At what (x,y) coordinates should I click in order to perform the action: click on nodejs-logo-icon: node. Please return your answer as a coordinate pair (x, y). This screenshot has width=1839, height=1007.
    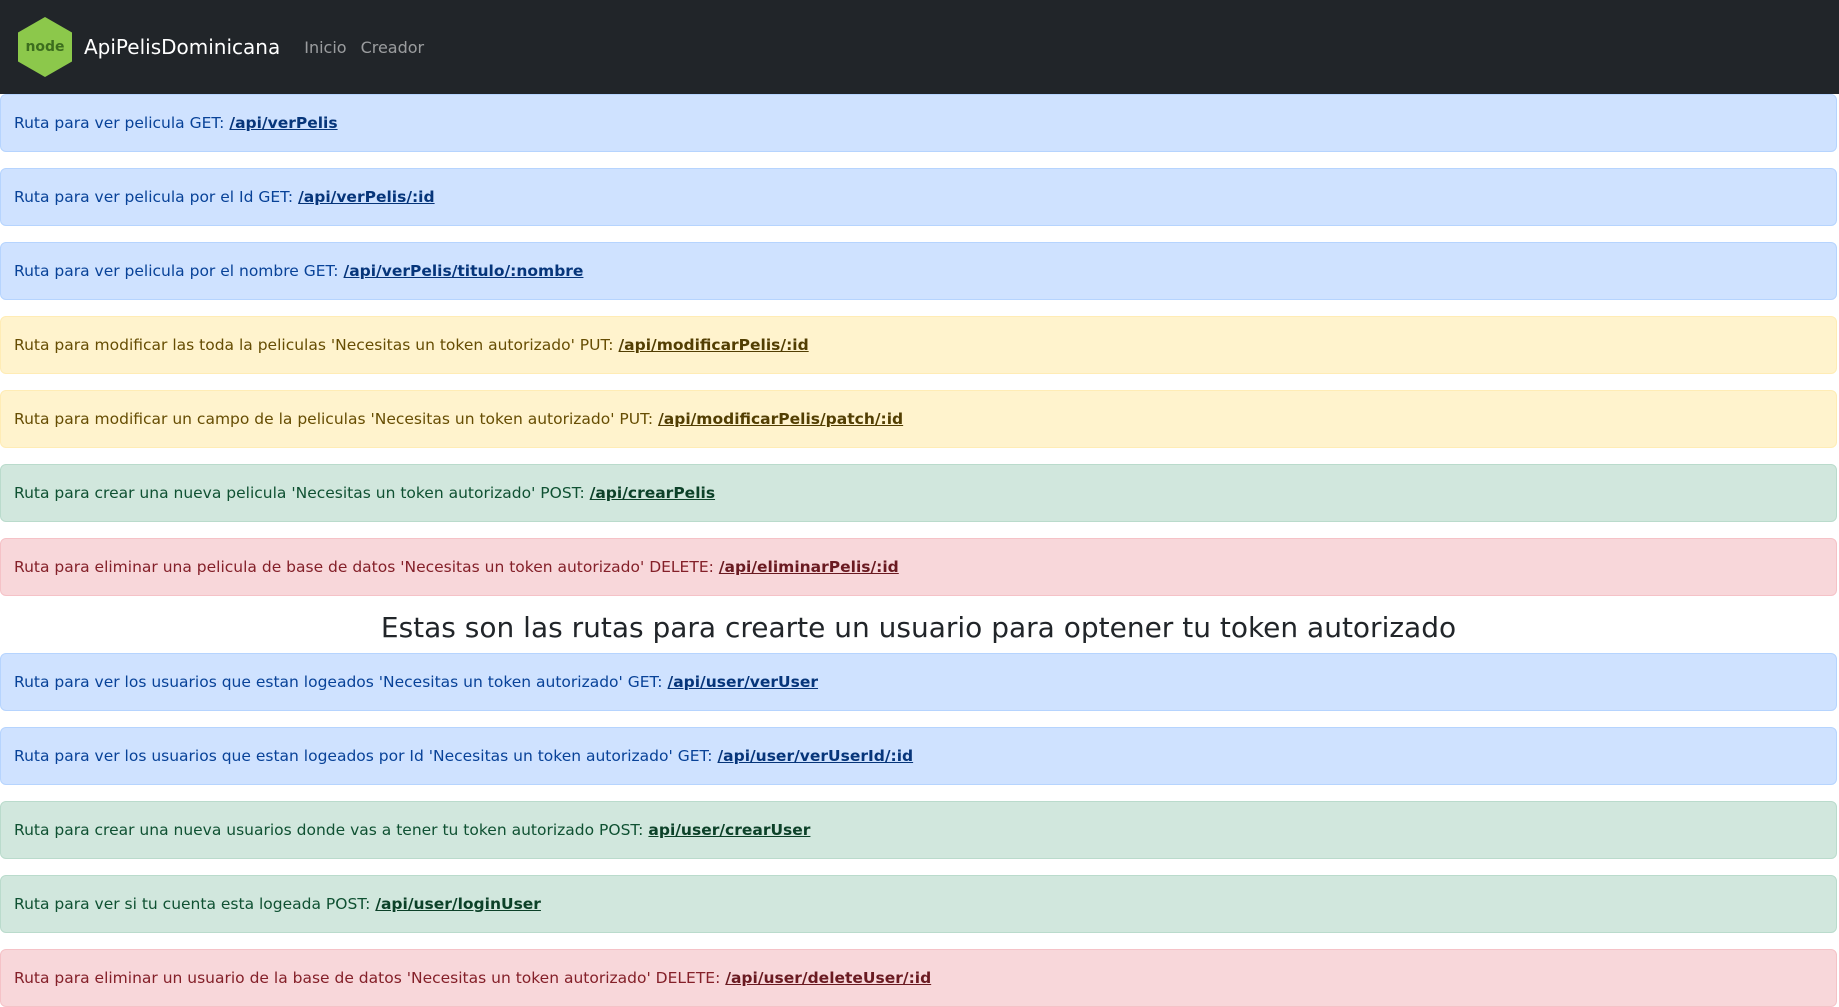
    Looking at the image, I should click on (45, 47).